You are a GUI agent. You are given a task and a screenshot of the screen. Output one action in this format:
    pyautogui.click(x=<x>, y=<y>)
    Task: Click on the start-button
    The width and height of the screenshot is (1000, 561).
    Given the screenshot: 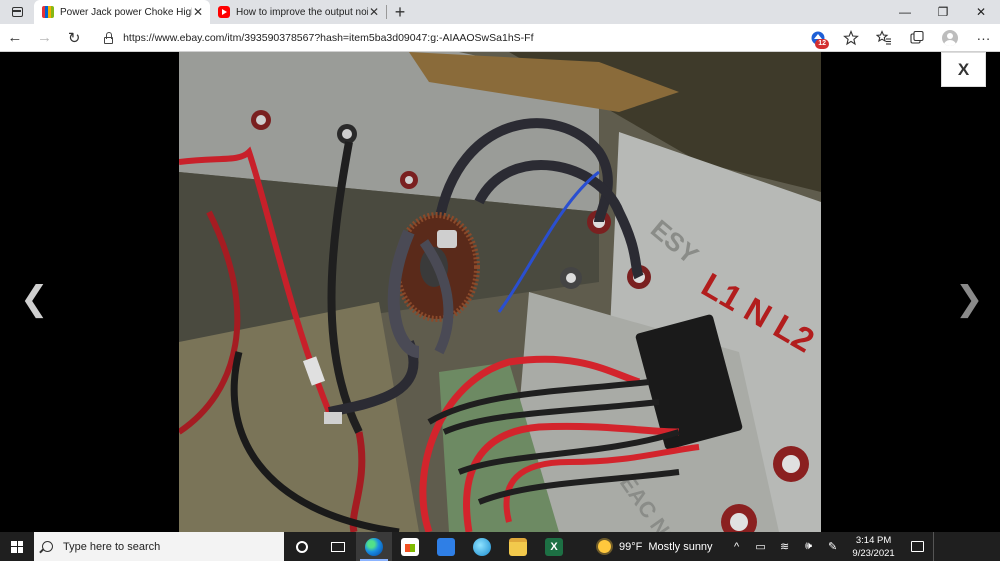 What is the action you would take?
    pyautogui.click(x=17, y=546)
    